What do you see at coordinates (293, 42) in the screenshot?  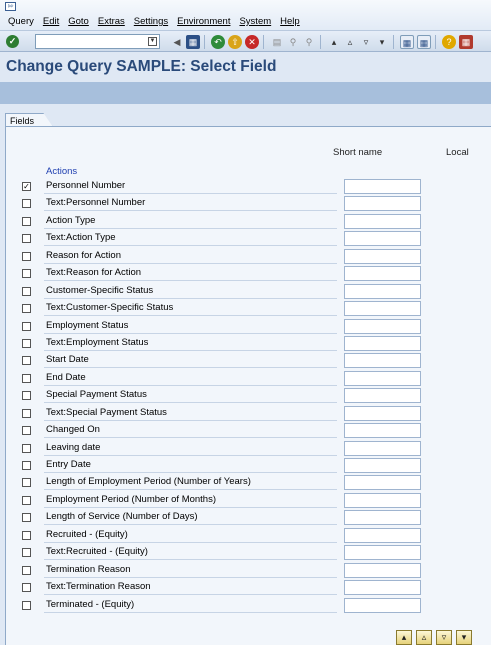 I see `find-icon: ⚲` at bounding box center [293, 42].